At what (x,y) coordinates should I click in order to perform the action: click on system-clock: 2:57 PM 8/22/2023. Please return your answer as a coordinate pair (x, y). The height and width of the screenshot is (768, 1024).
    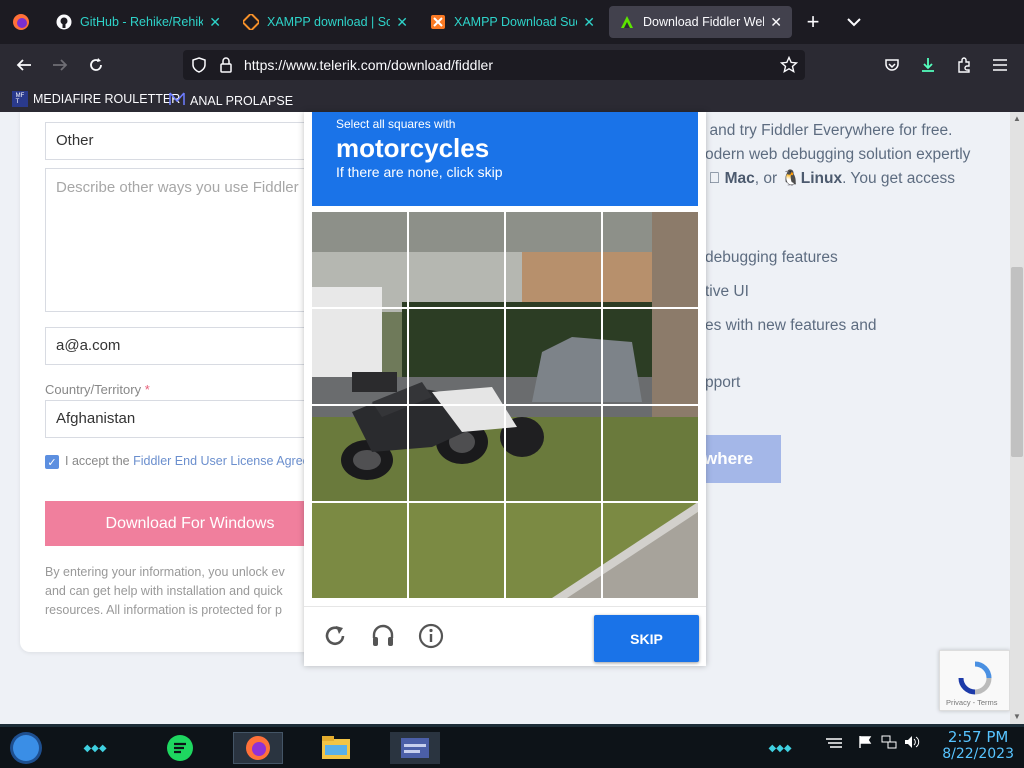
    Looking at the image, I should click on (978, 745).